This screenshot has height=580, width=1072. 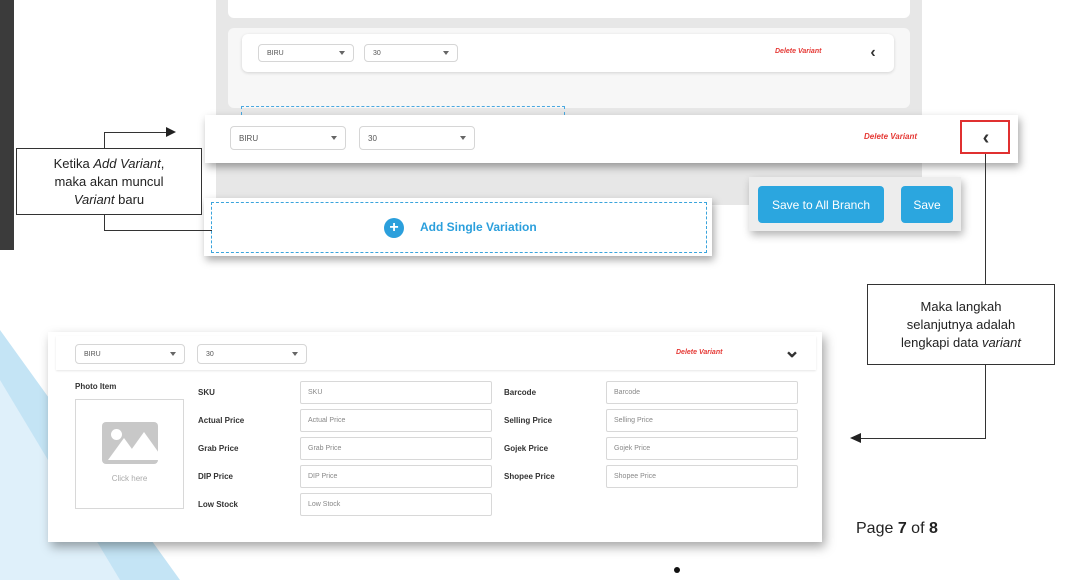 What do you see at coordinates (897, 528) in the screenshot?
I see `page-number: Page 7 of 8` at bounding box center [897, 528].